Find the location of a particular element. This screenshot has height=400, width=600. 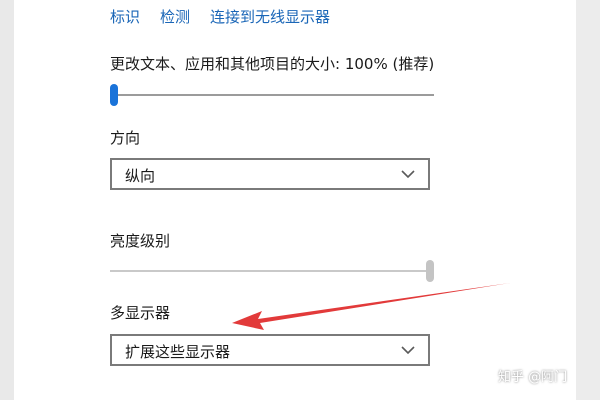

scale-slider is located at coordinates (272, 95).